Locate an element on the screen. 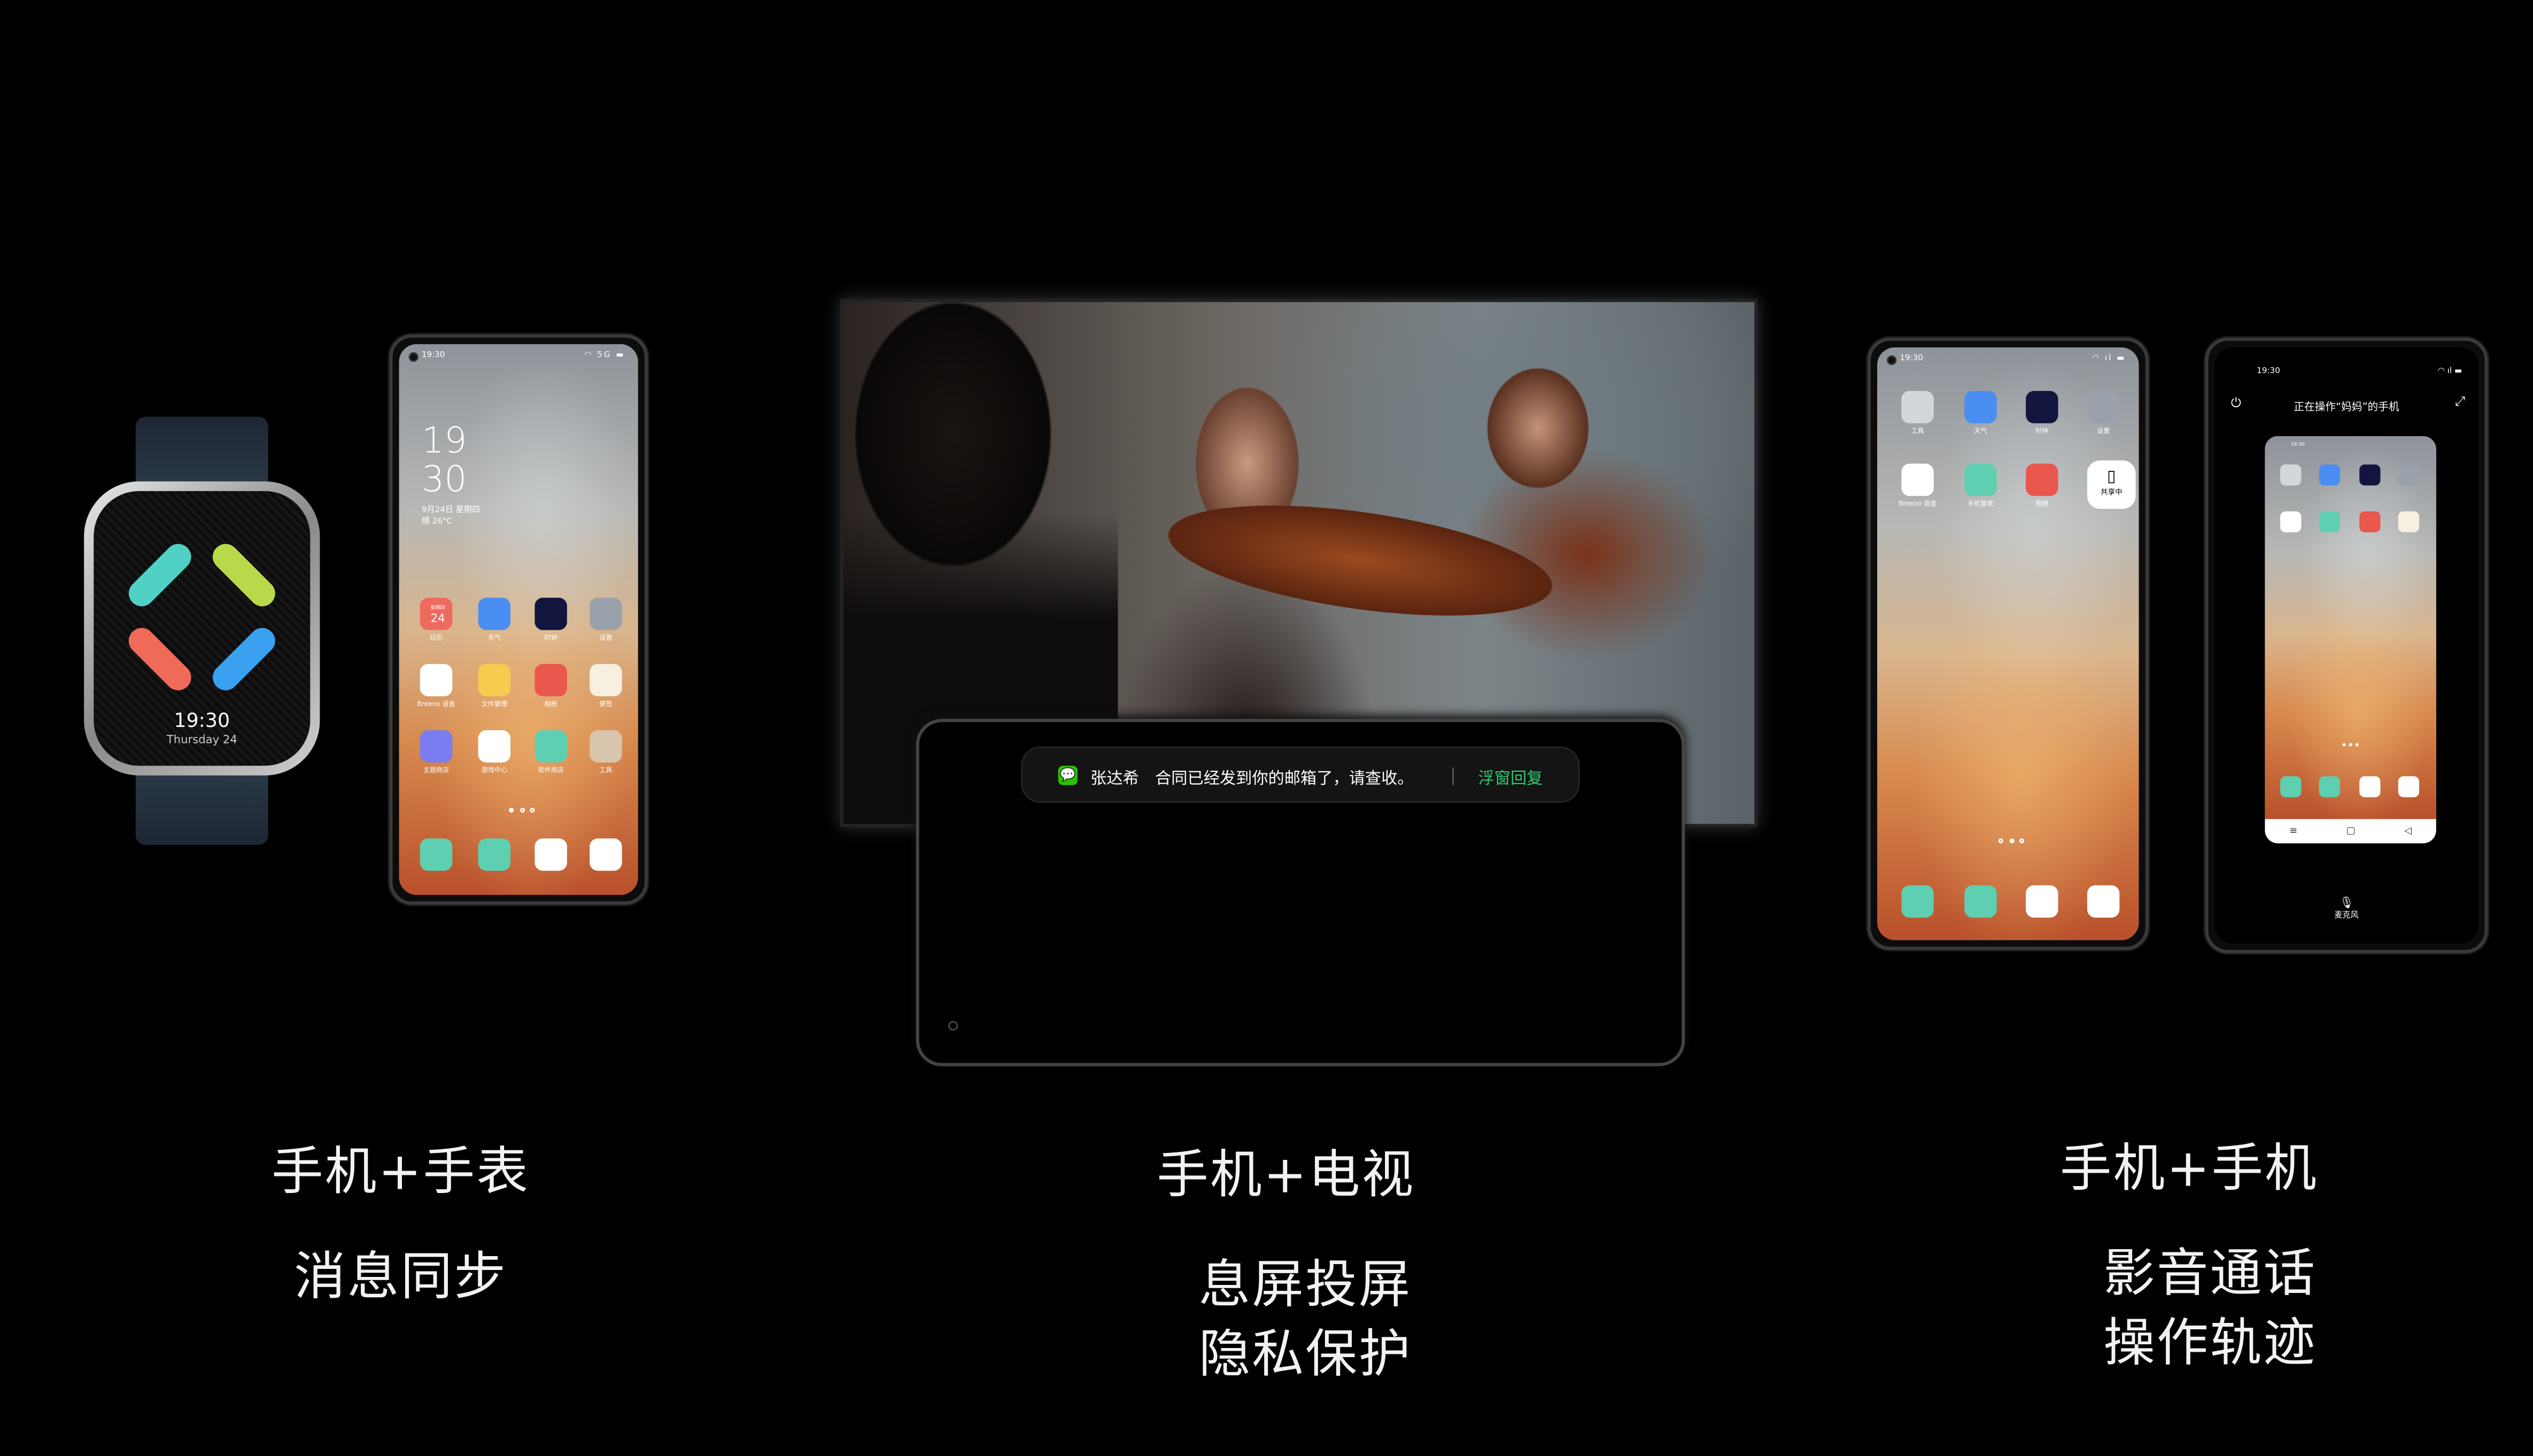 This screenshot has width=2533, height=1456. app-store-icon is located at coordinates (551, 746).